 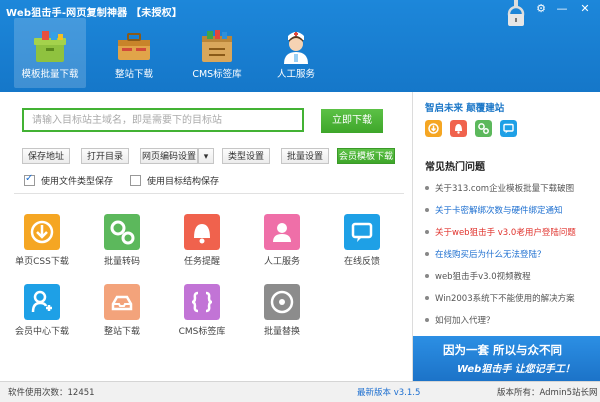 I want to click on disc-icon, so click(x=282, y=302).